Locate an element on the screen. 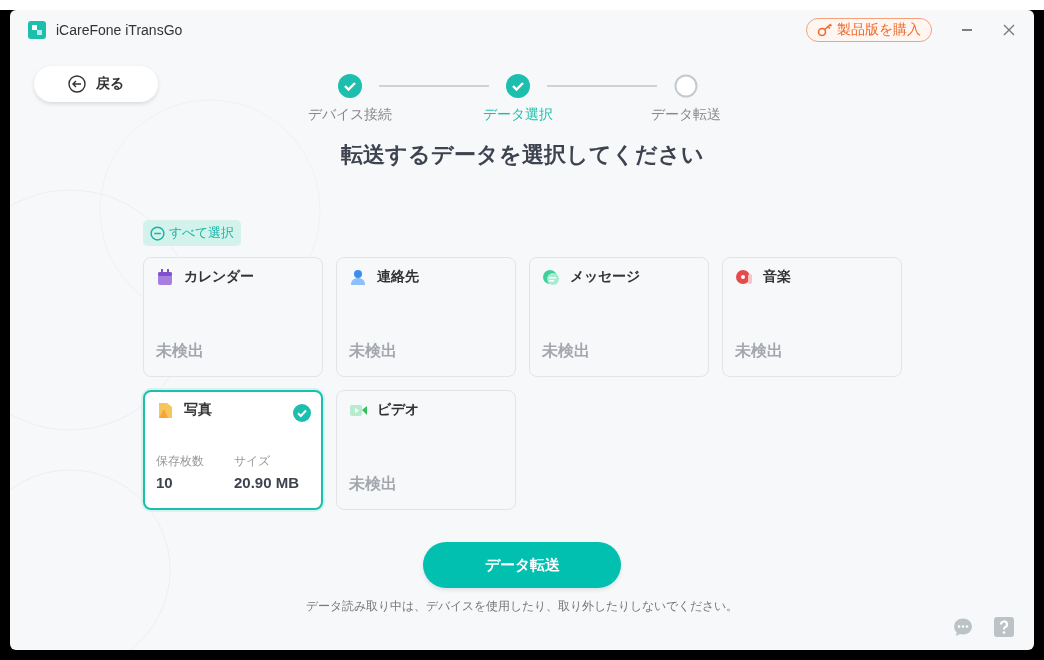  category-name: 連絡先 is located at coordinates (398, 277).